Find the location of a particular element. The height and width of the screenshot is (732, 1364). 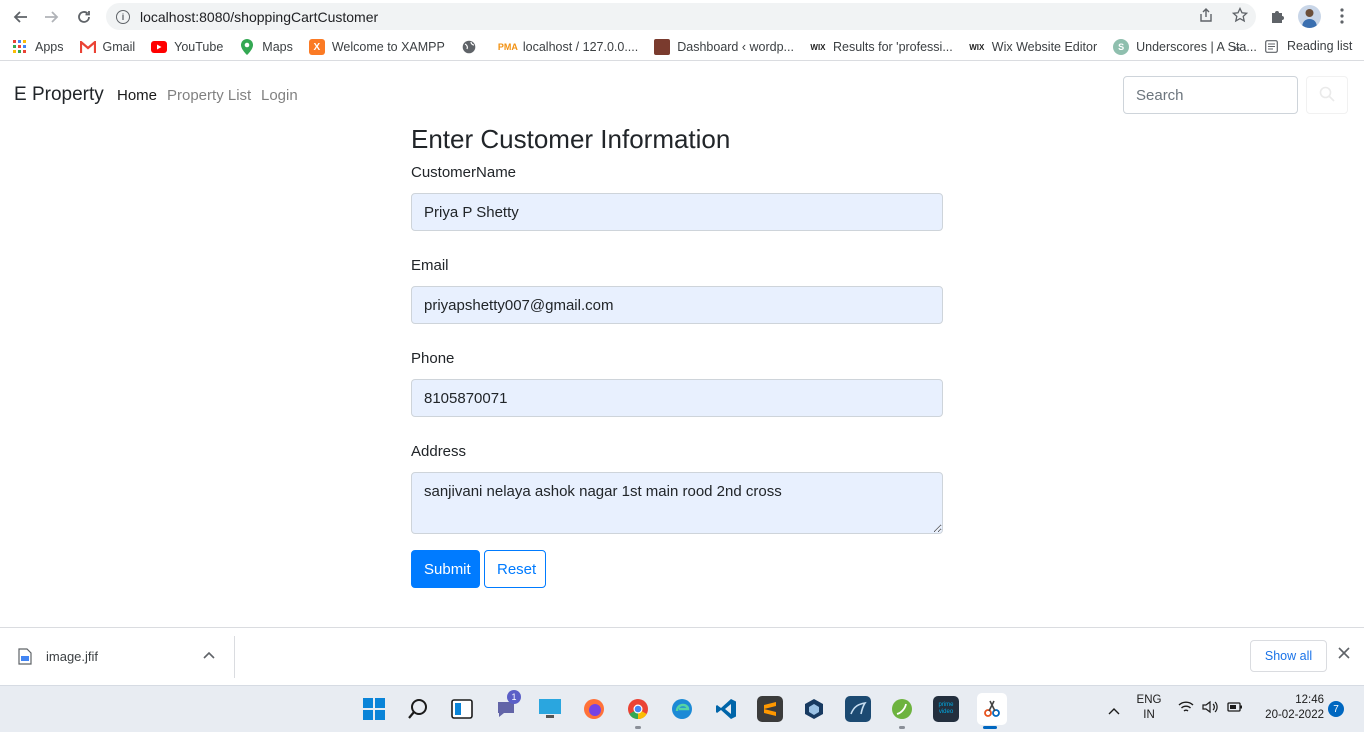

bookmark-globe is located at coordinates (472, 47).